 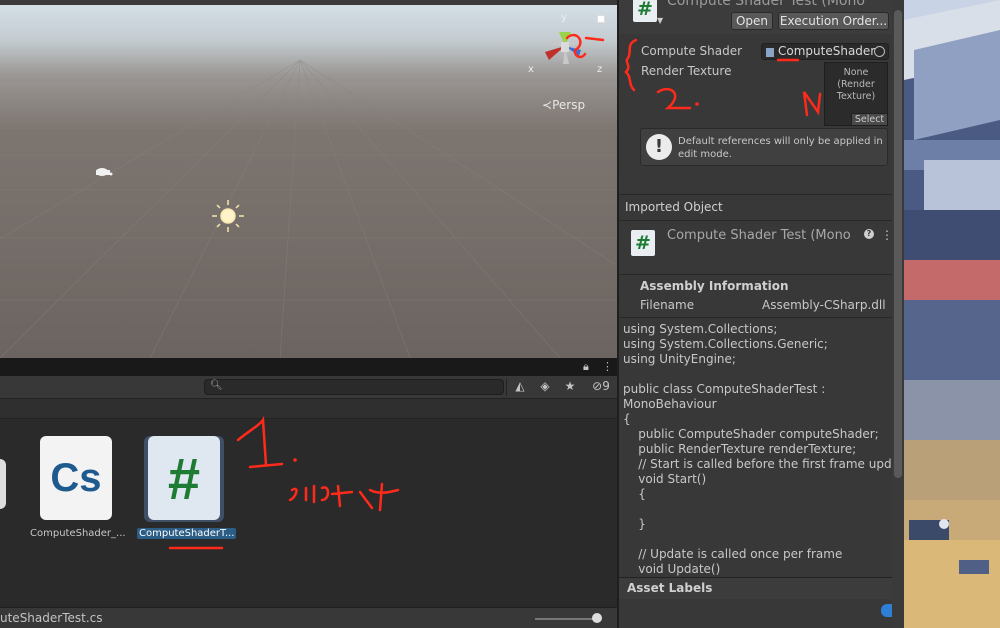 What do you see at coordinates (506, 387) in the screenshot?
I see `toolbar-divider` at bounding box center [506, 387].